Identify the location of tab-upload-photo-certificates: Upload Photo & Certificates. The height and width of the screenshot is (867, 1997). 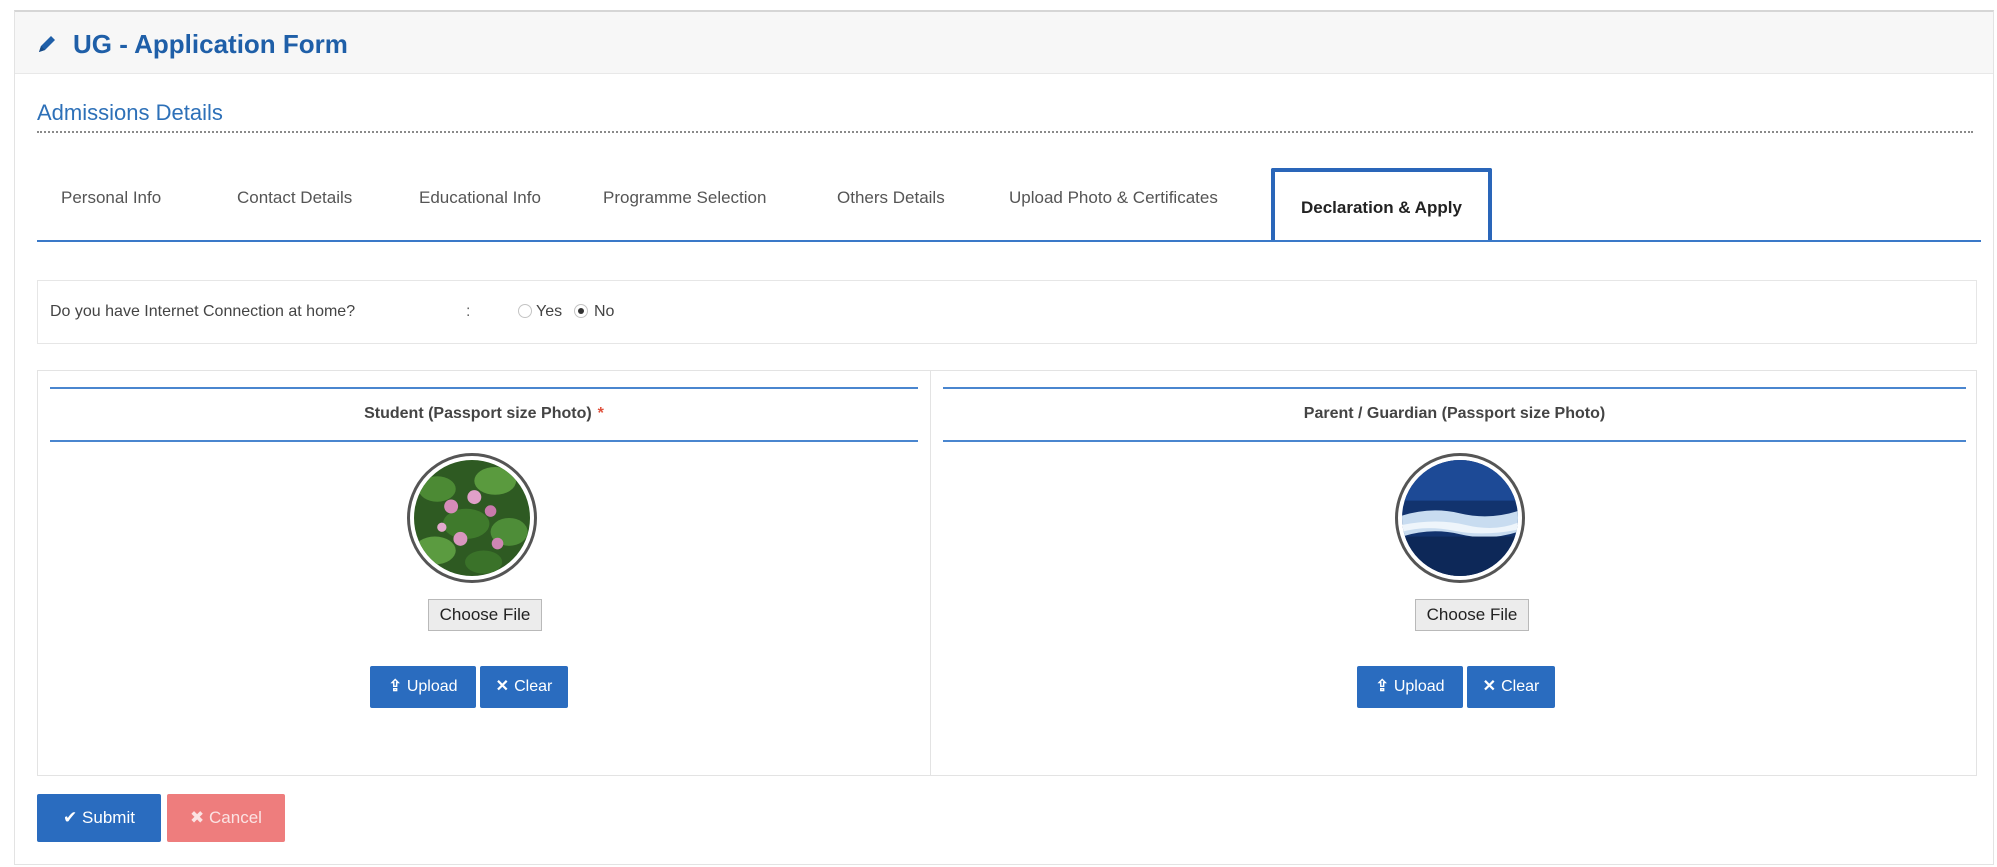
(1113, 198).